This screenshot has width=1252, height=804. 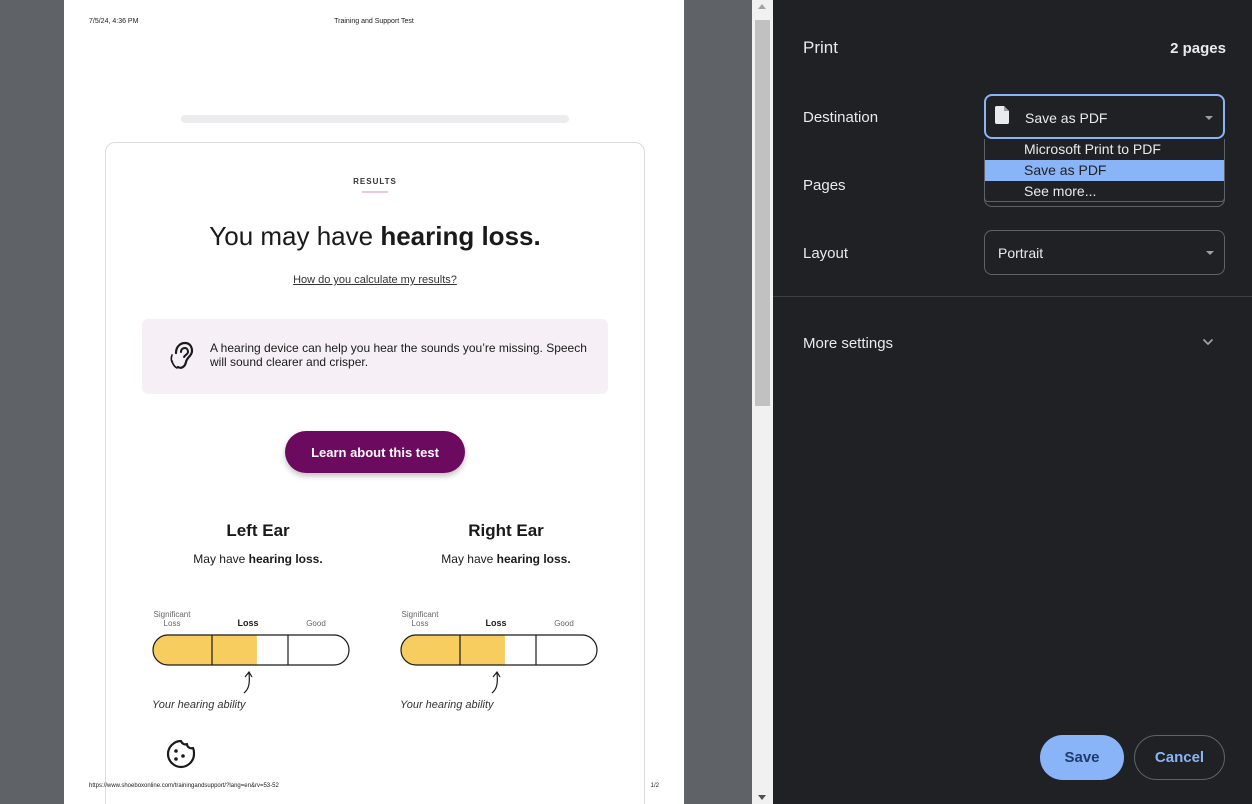 What do you see at coordinates (762, 797) in the screenshot?
I see `scroll-down-arrow-icon` at bounding box center [762, 797].